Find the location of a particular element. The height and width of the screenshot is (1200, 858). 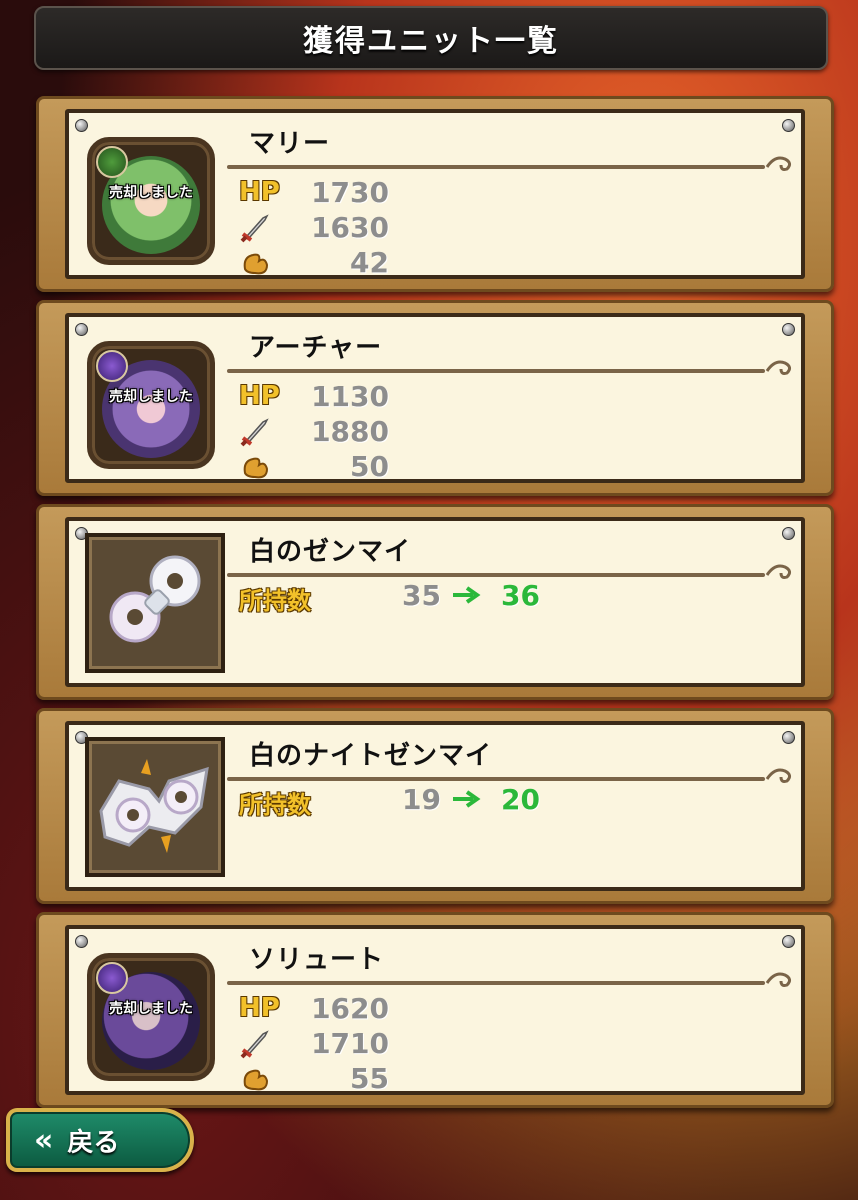

unit-portrait: 売却しました ★ 1 is located at coordinates (151, 405).